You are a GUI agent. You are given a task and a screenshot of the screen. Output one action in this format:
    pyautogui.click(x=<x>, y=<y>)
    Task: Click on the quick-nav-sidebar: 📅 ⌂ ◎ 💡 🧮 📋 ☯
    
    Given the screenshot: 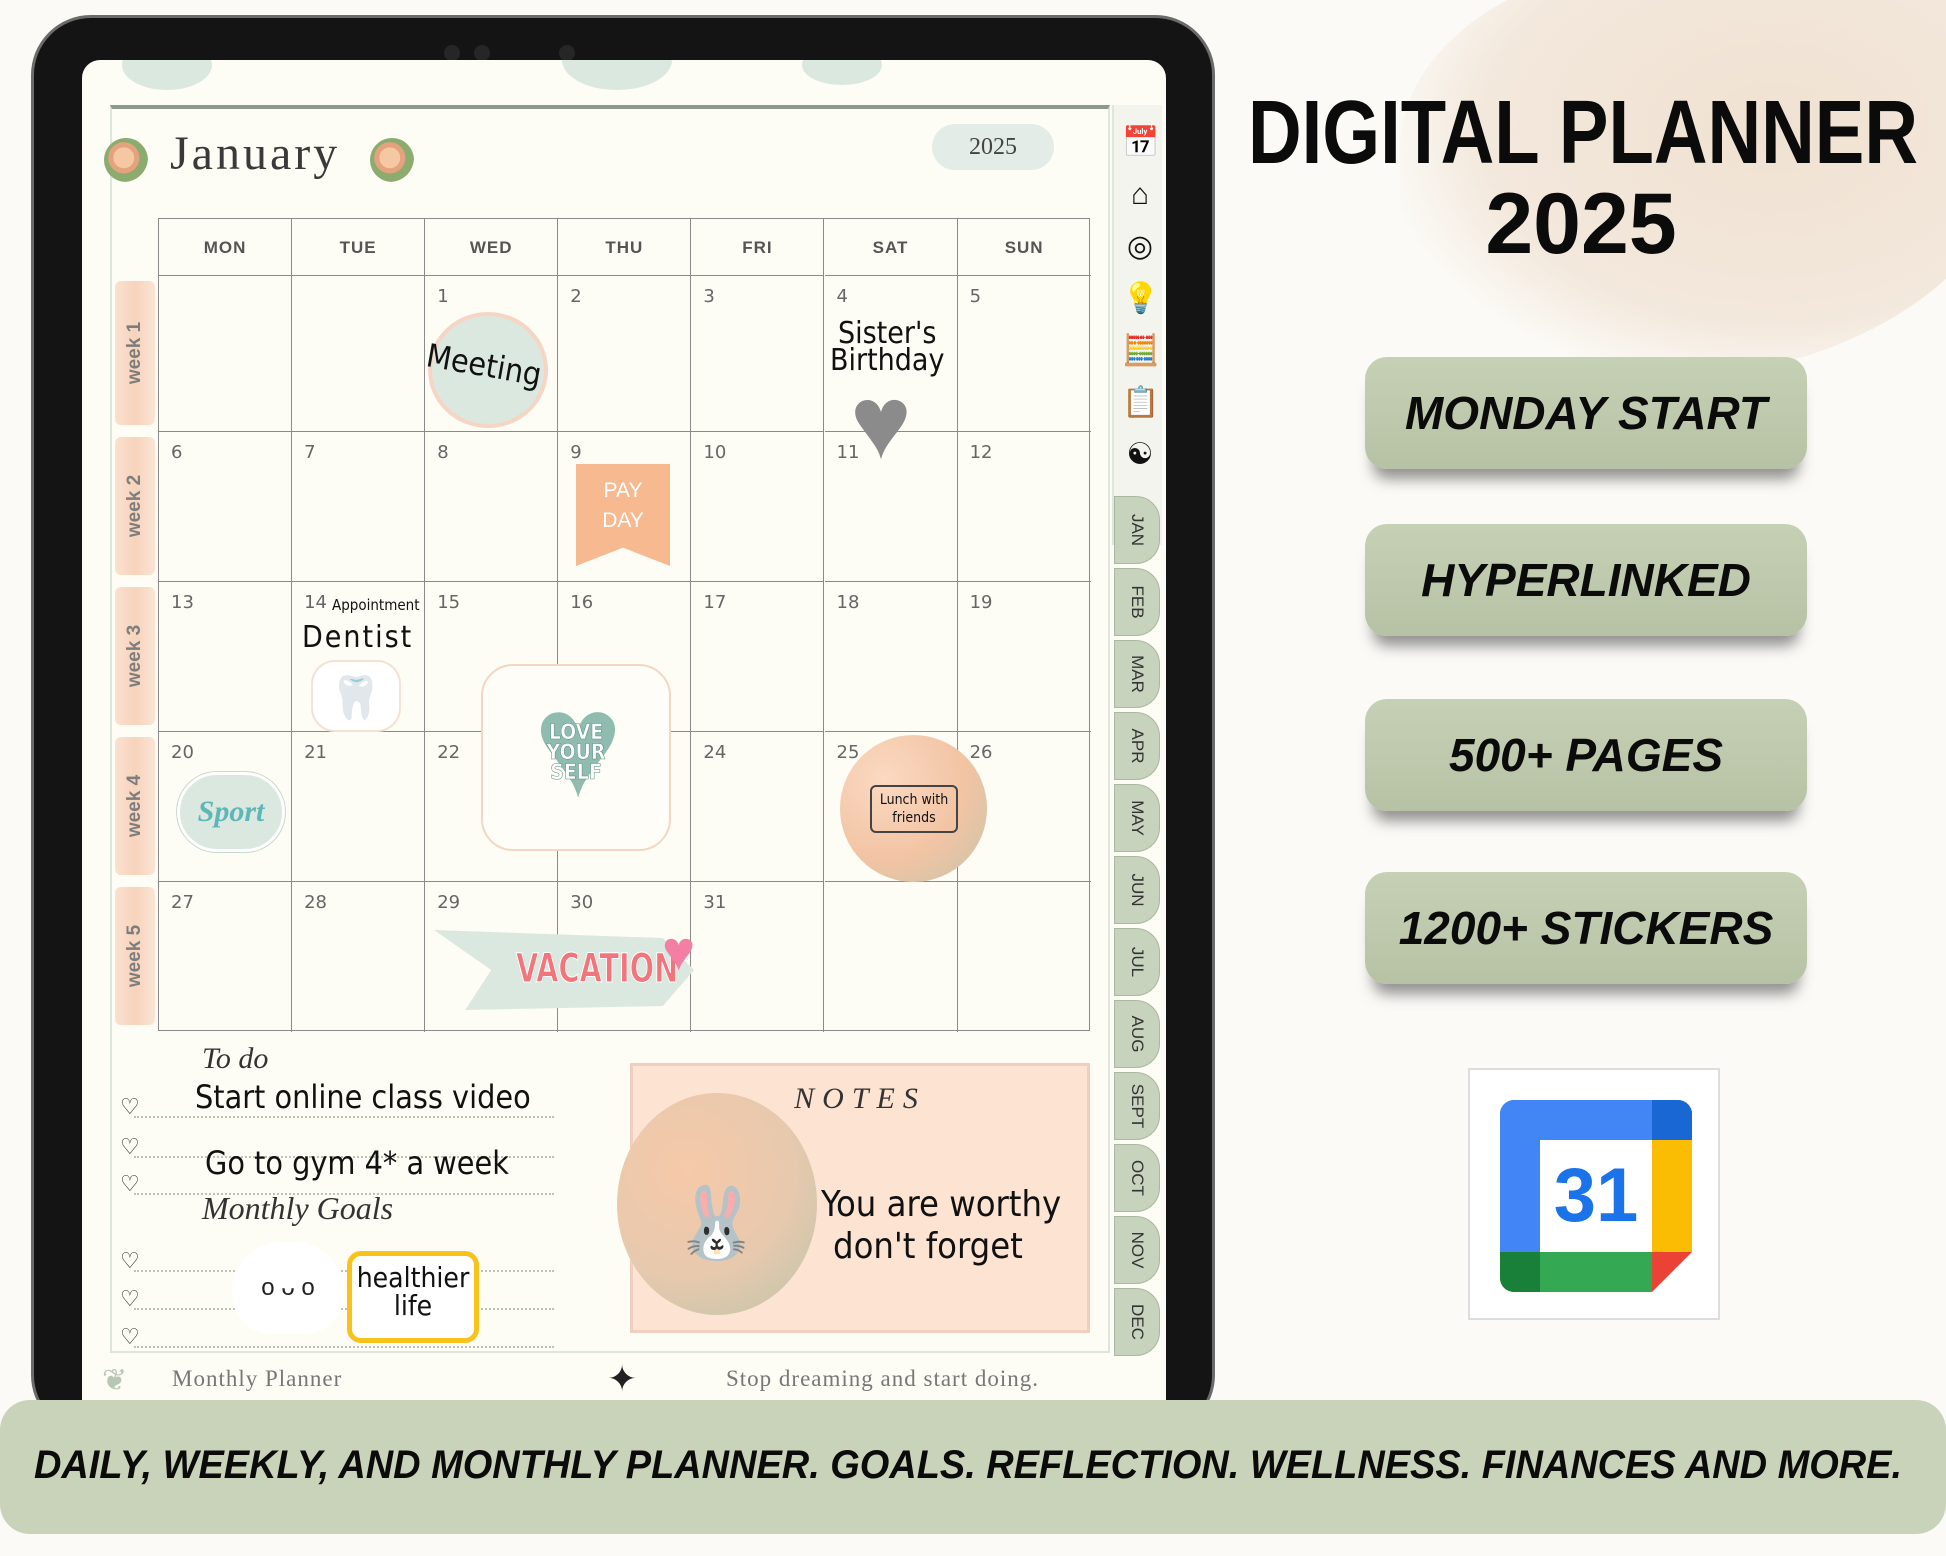 What is the action you would take?
    pyautogui.click(x=1137, y=325)
    